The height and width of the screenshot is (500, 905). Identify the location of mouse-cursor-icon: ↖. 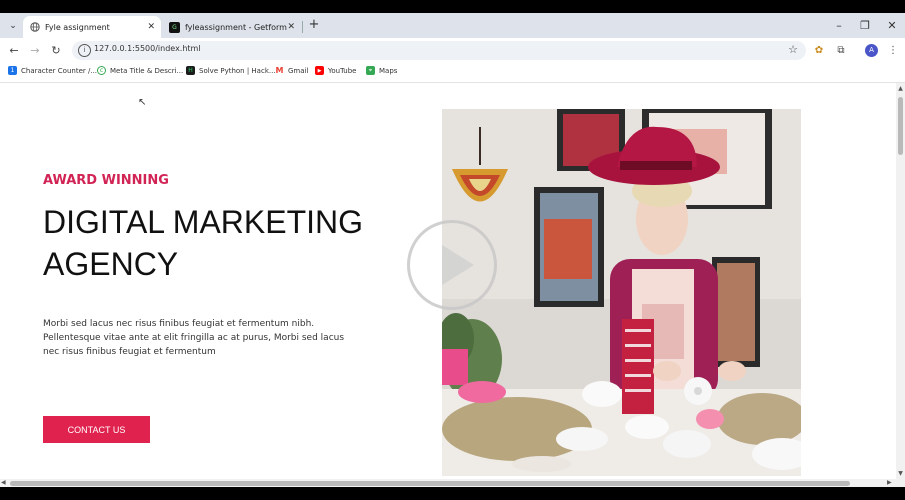
(142, 102).